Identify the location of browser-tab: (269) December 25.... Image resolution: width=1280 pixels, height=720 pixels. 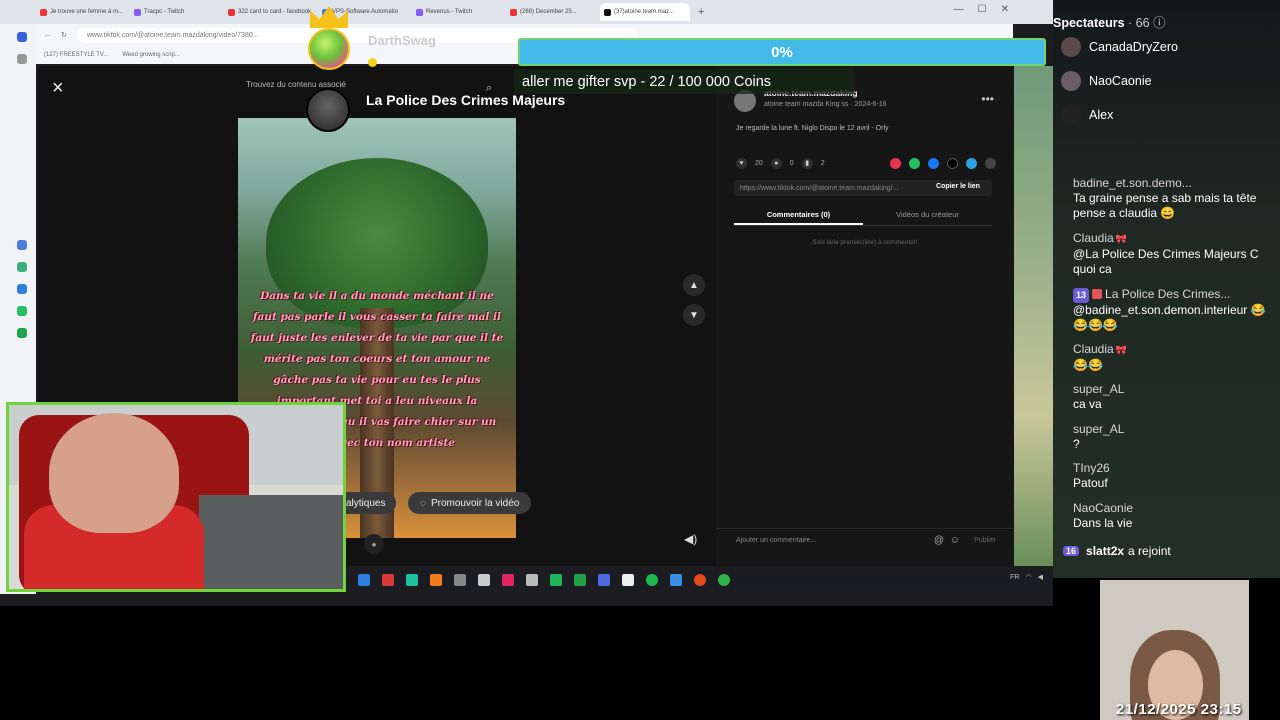
(551, 12).